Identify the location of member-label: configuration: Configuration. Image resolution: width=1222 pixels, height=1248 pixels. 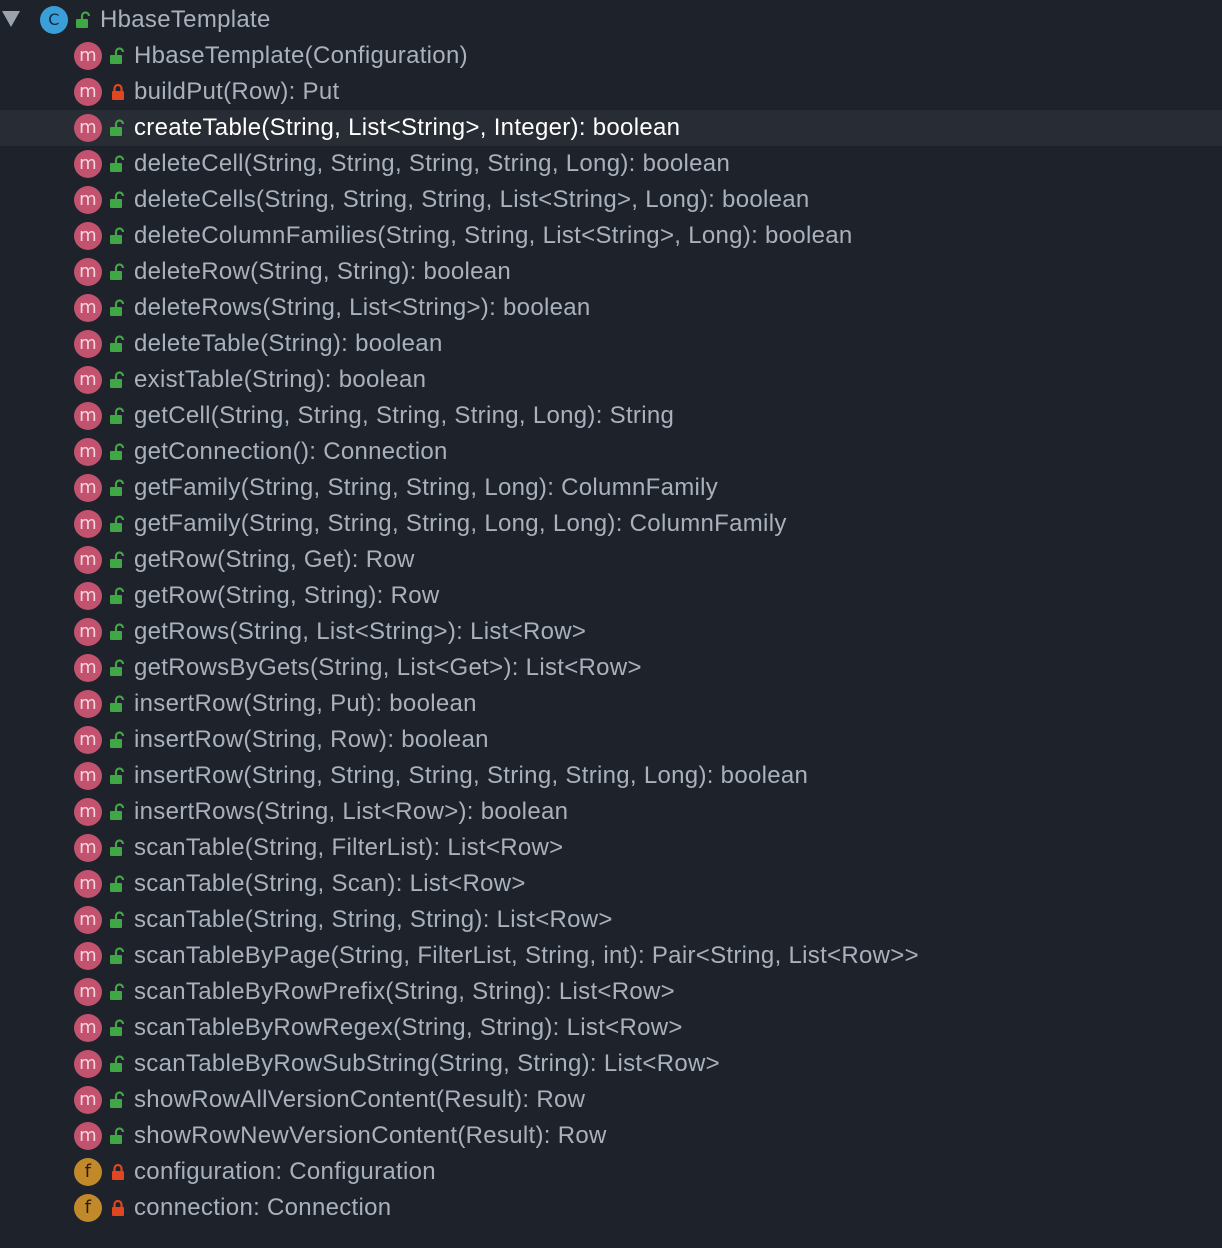
(285, 1171).